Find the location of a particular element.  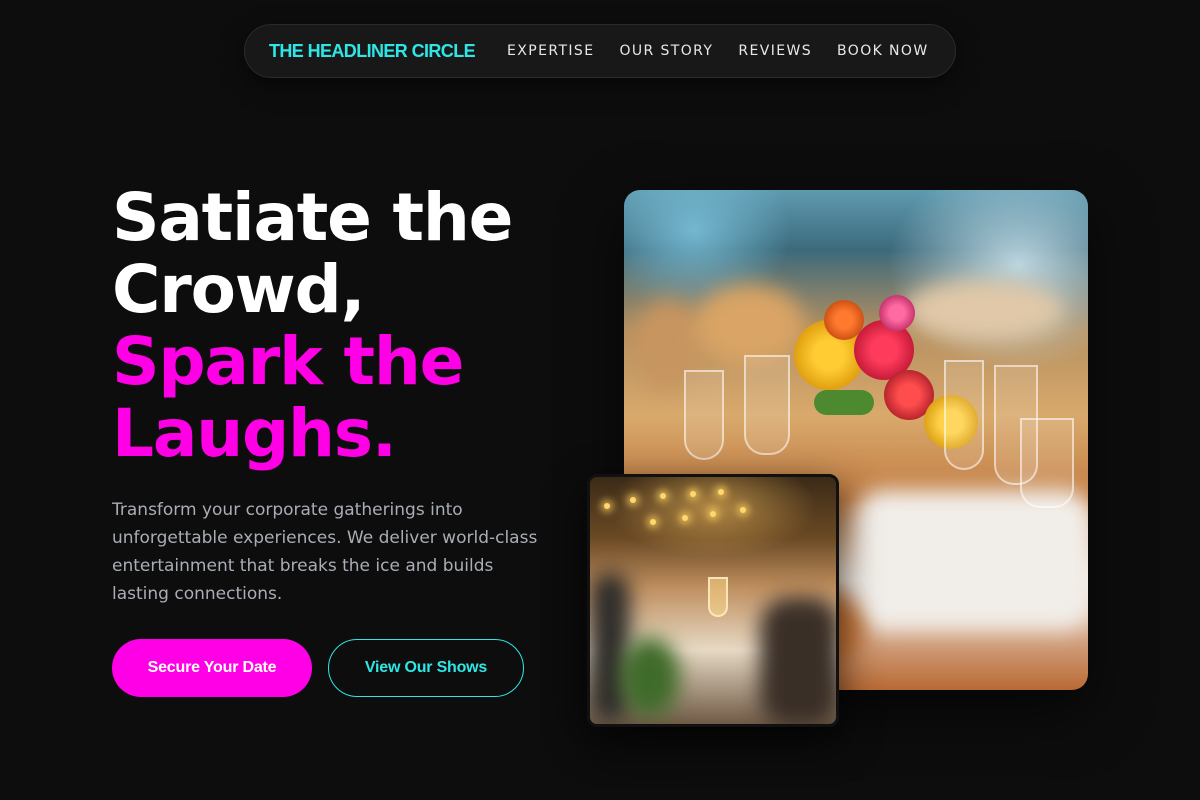

flower-orange is located at coordinates (844, 320).